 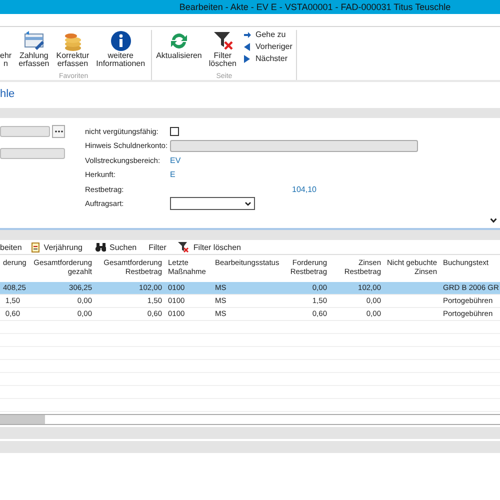 What do you see at coordinates (173, 175) in the screenshot?
I see `field-value: E` at bounding box center [173, 175].